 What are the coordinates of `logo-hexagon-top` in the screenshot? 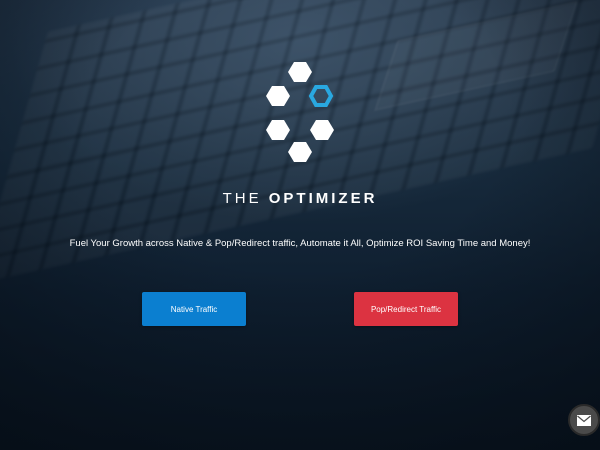 It's located at (300, 72).